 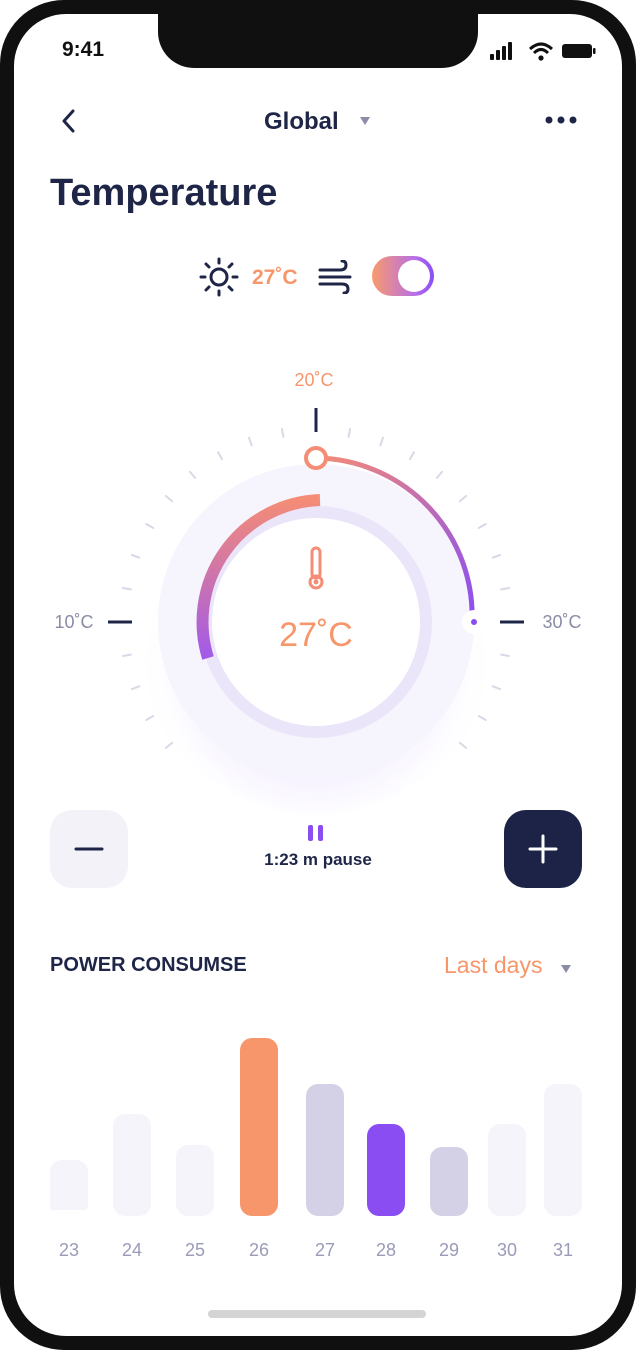 I want to click on status-icons, so click(x=543, y=51).